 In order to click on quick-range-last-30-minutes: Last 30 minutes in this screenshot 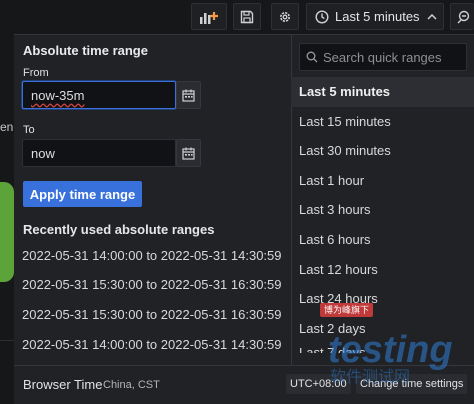, I will do `click(382, 151)`.